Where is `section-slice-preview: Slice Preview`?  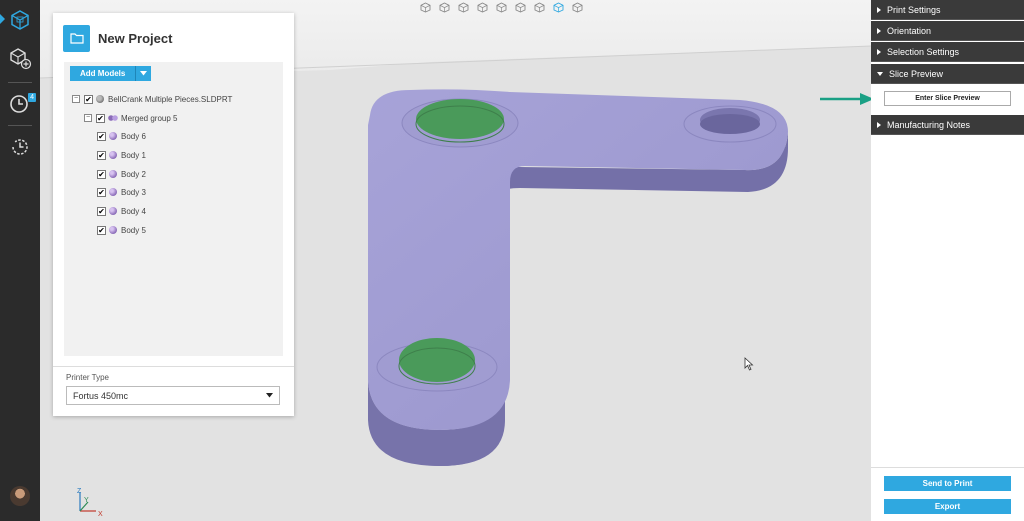 section-slice-preview: Slice Preview is located at coordinates (947, 74).